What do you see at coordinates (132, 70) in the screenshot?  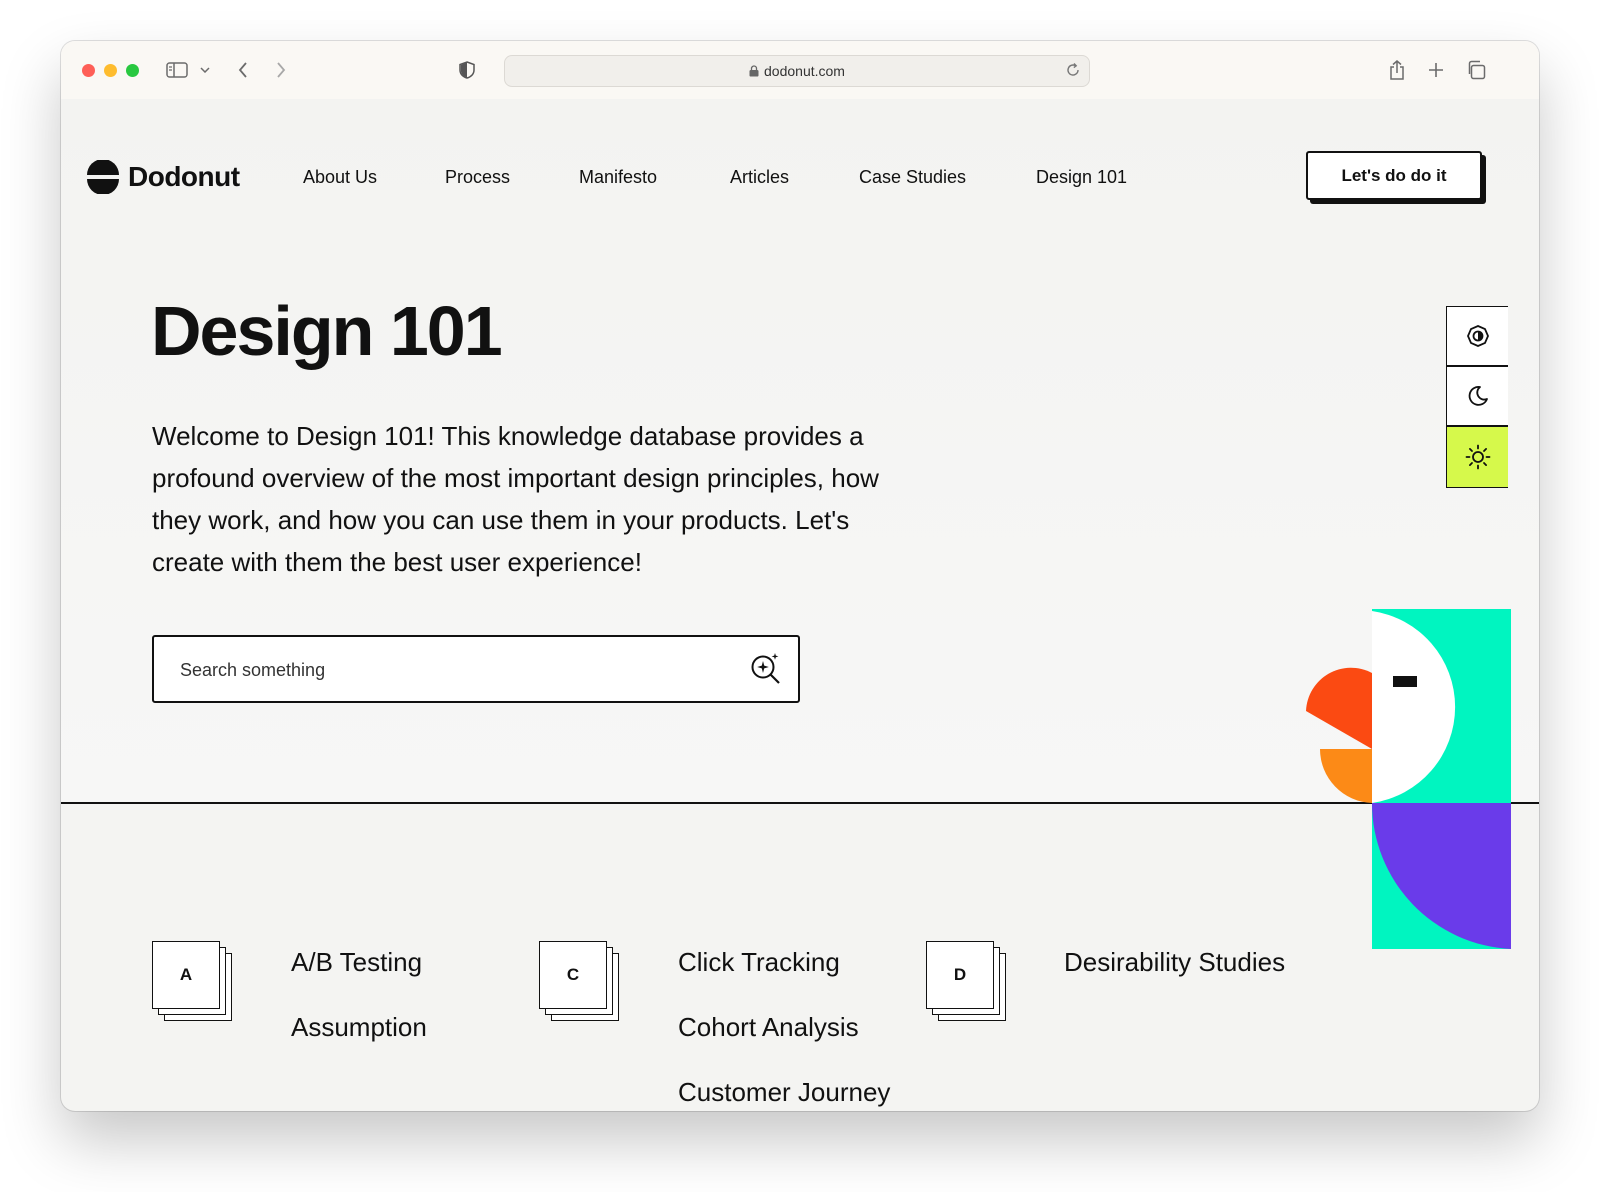 I see `zoom-window-button` at bounding box center [132, 70].